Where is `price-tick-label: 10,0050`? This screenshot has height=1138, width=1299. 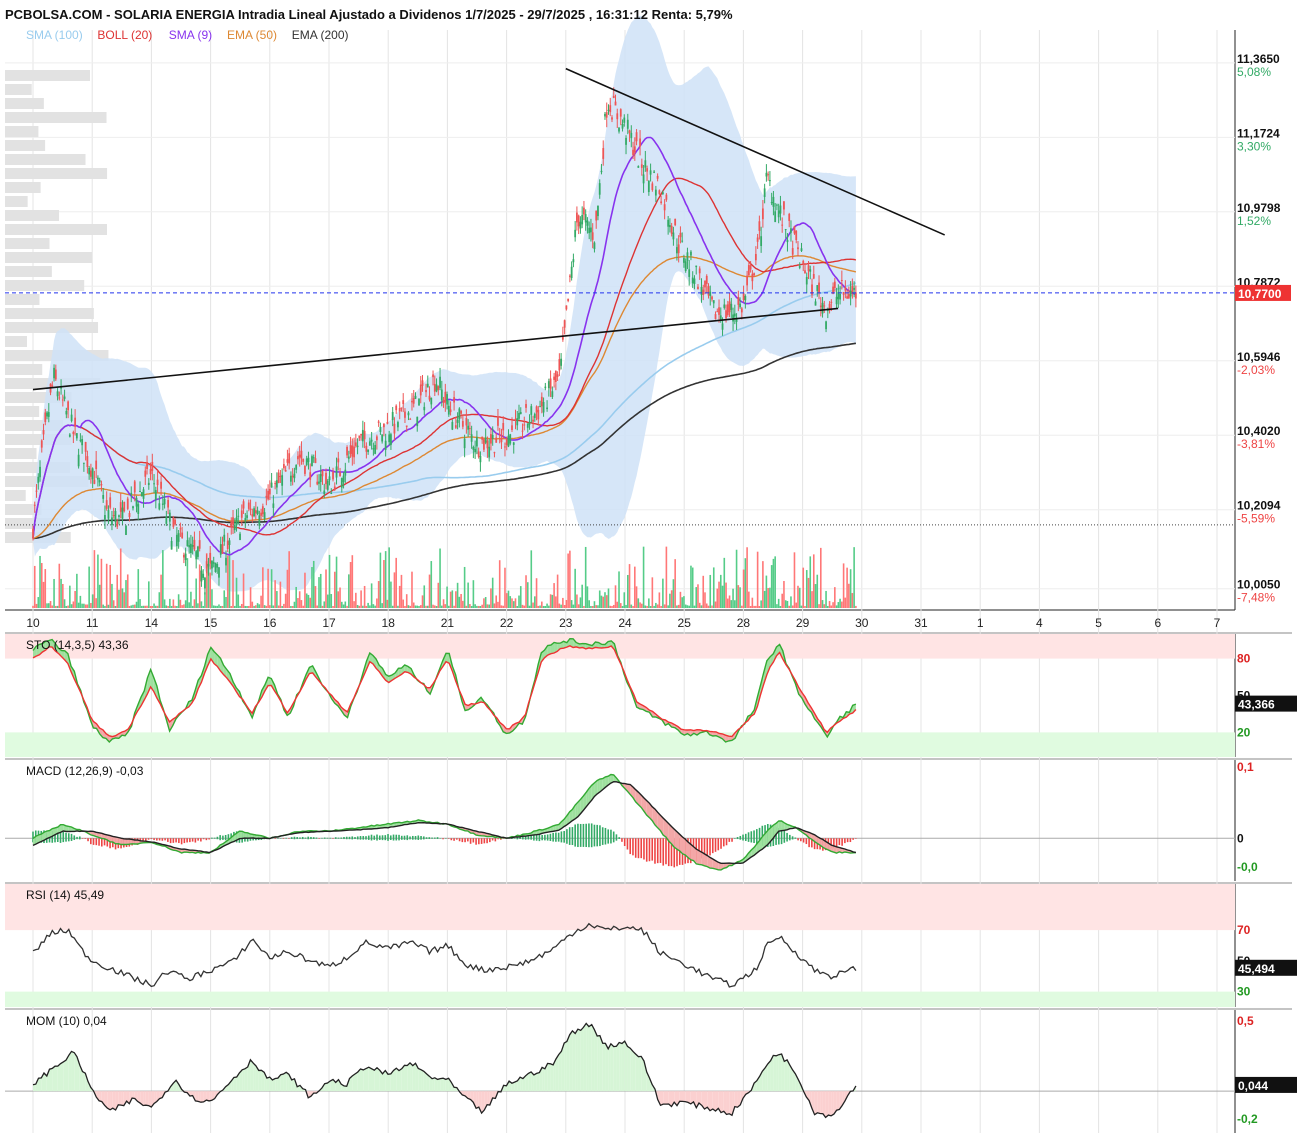 price-tick-label: 10,0050 is located at coordinates (1259, 585).